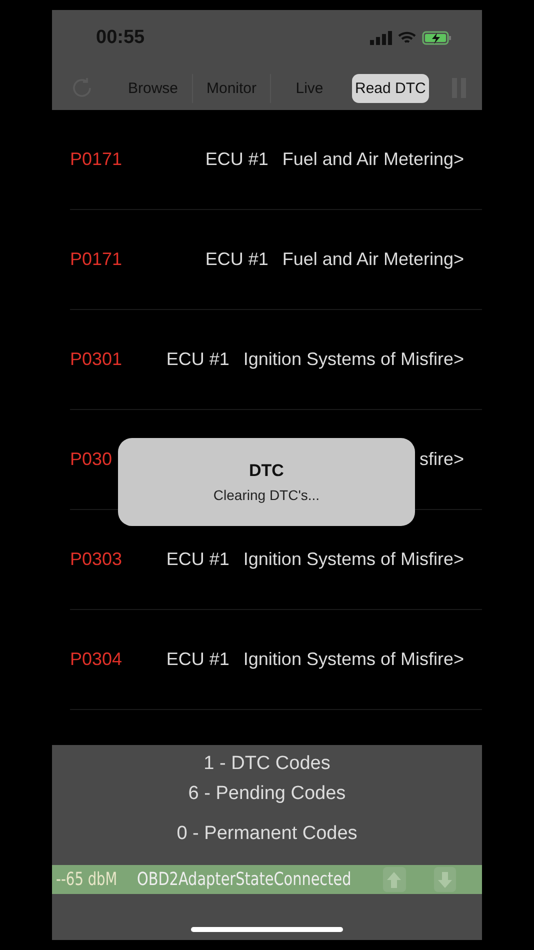 This screenshot has width=534, height=950. I want to click on tab: Browse, so click(153, 88).